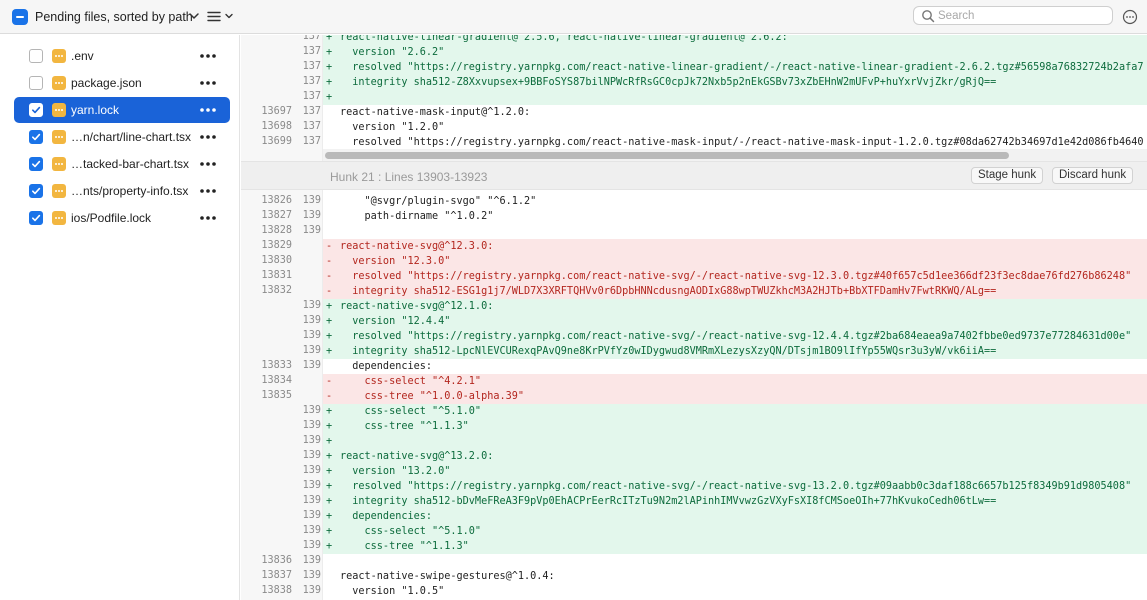 The image size is (1147, 600). What do you see at coordinates (122, 56) in the screenshot?
I see `file-row: .env` at bounding box center [122, 56].